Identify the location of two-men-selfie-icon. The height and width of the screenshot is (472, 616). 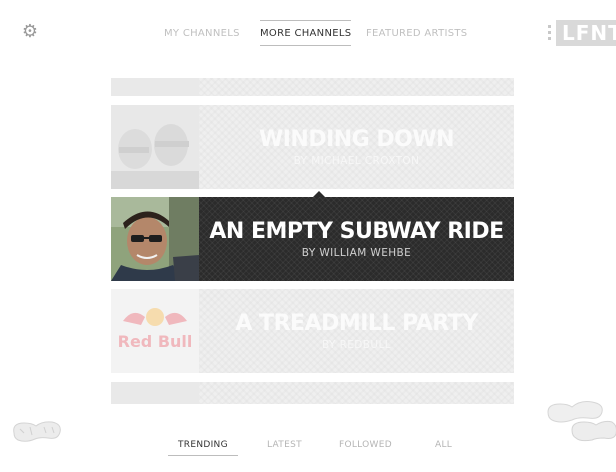
(155, 147).